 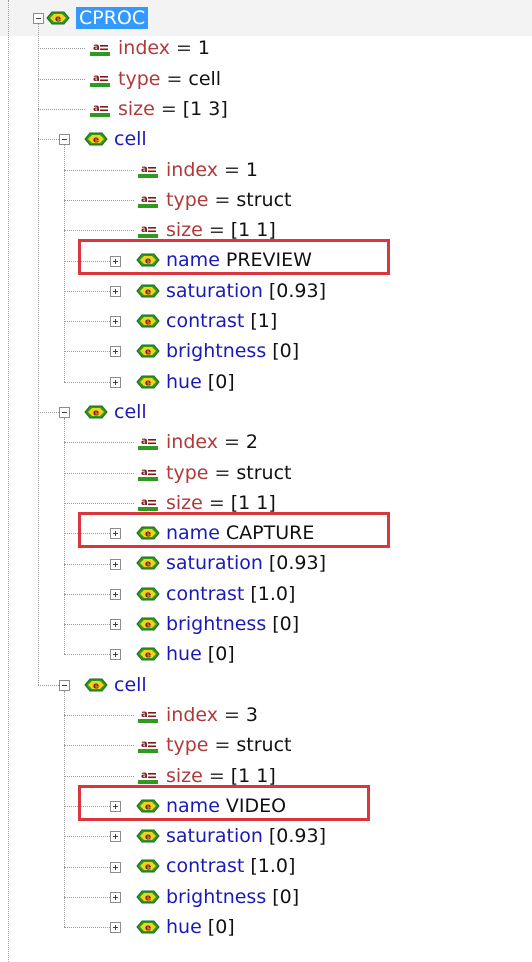 I want to click on element-name: brightness, so click(x=216, y=624).